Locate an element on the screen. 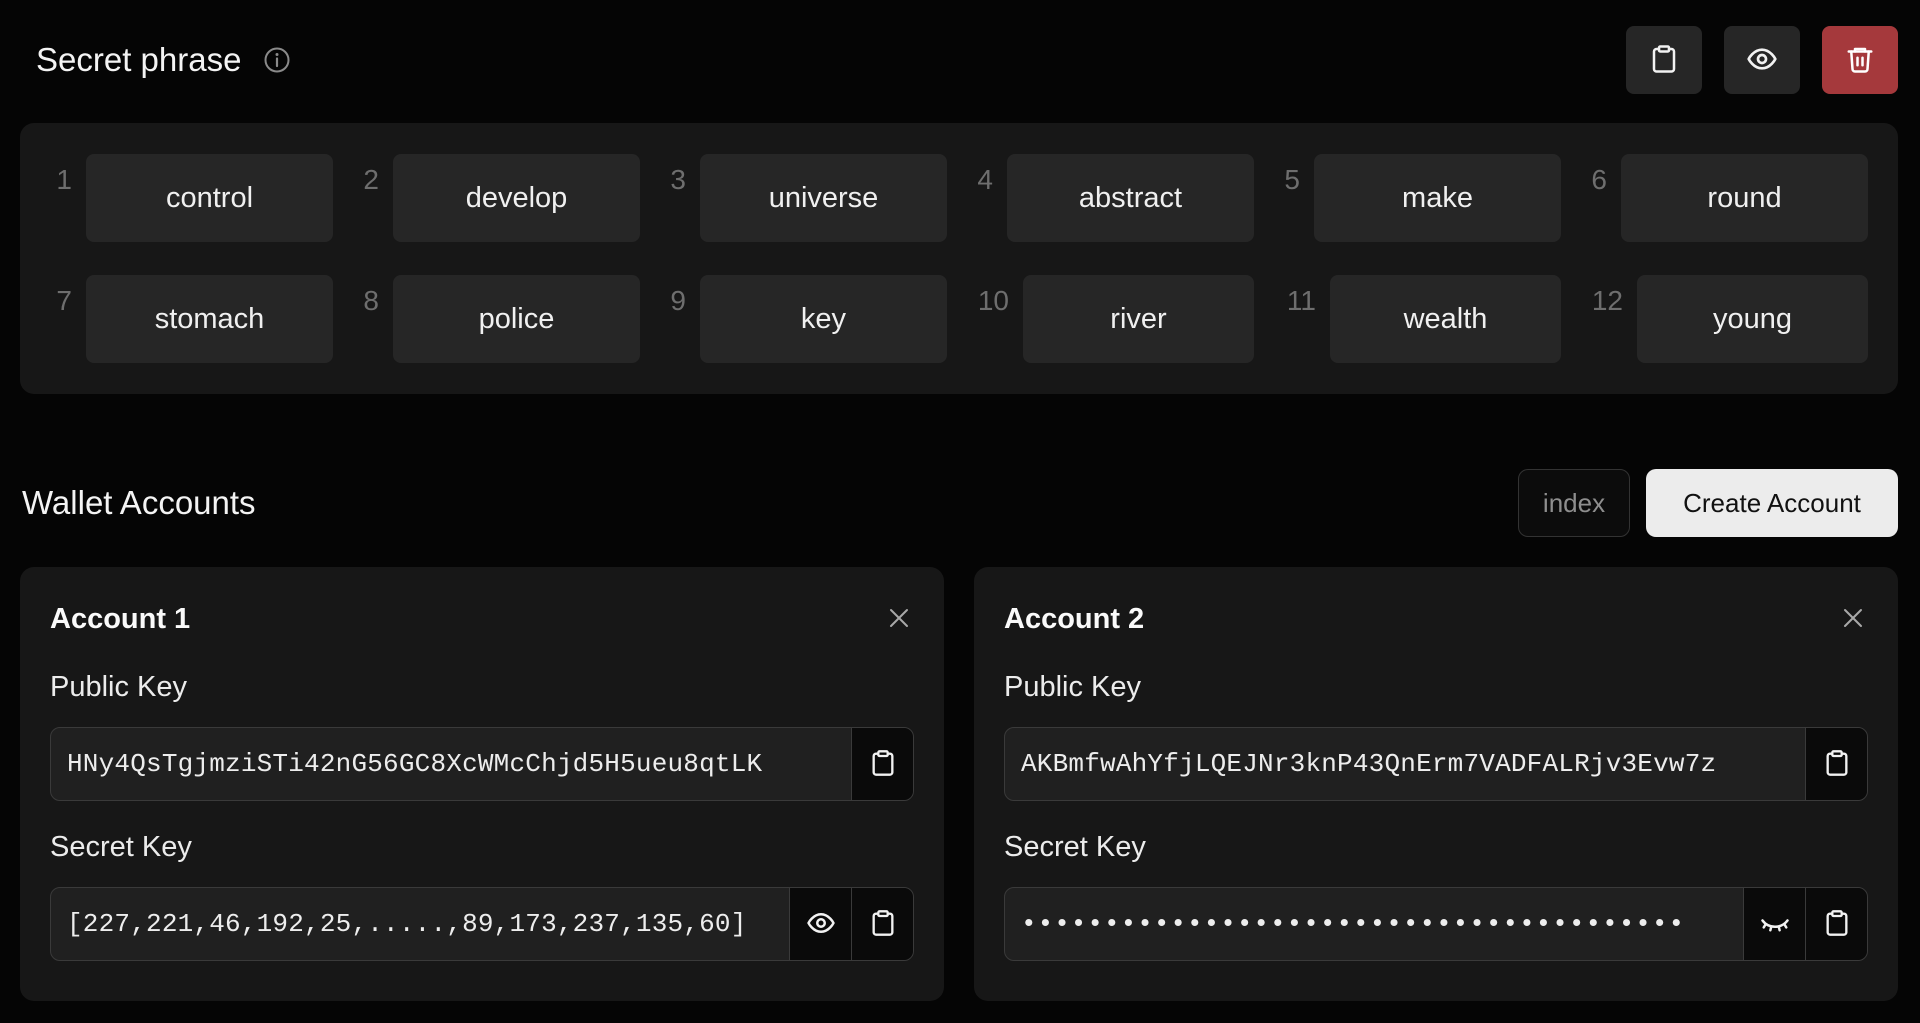 The image size is (1920, 1023). phrase-word: 8 police is located at coordinates (498, 319).